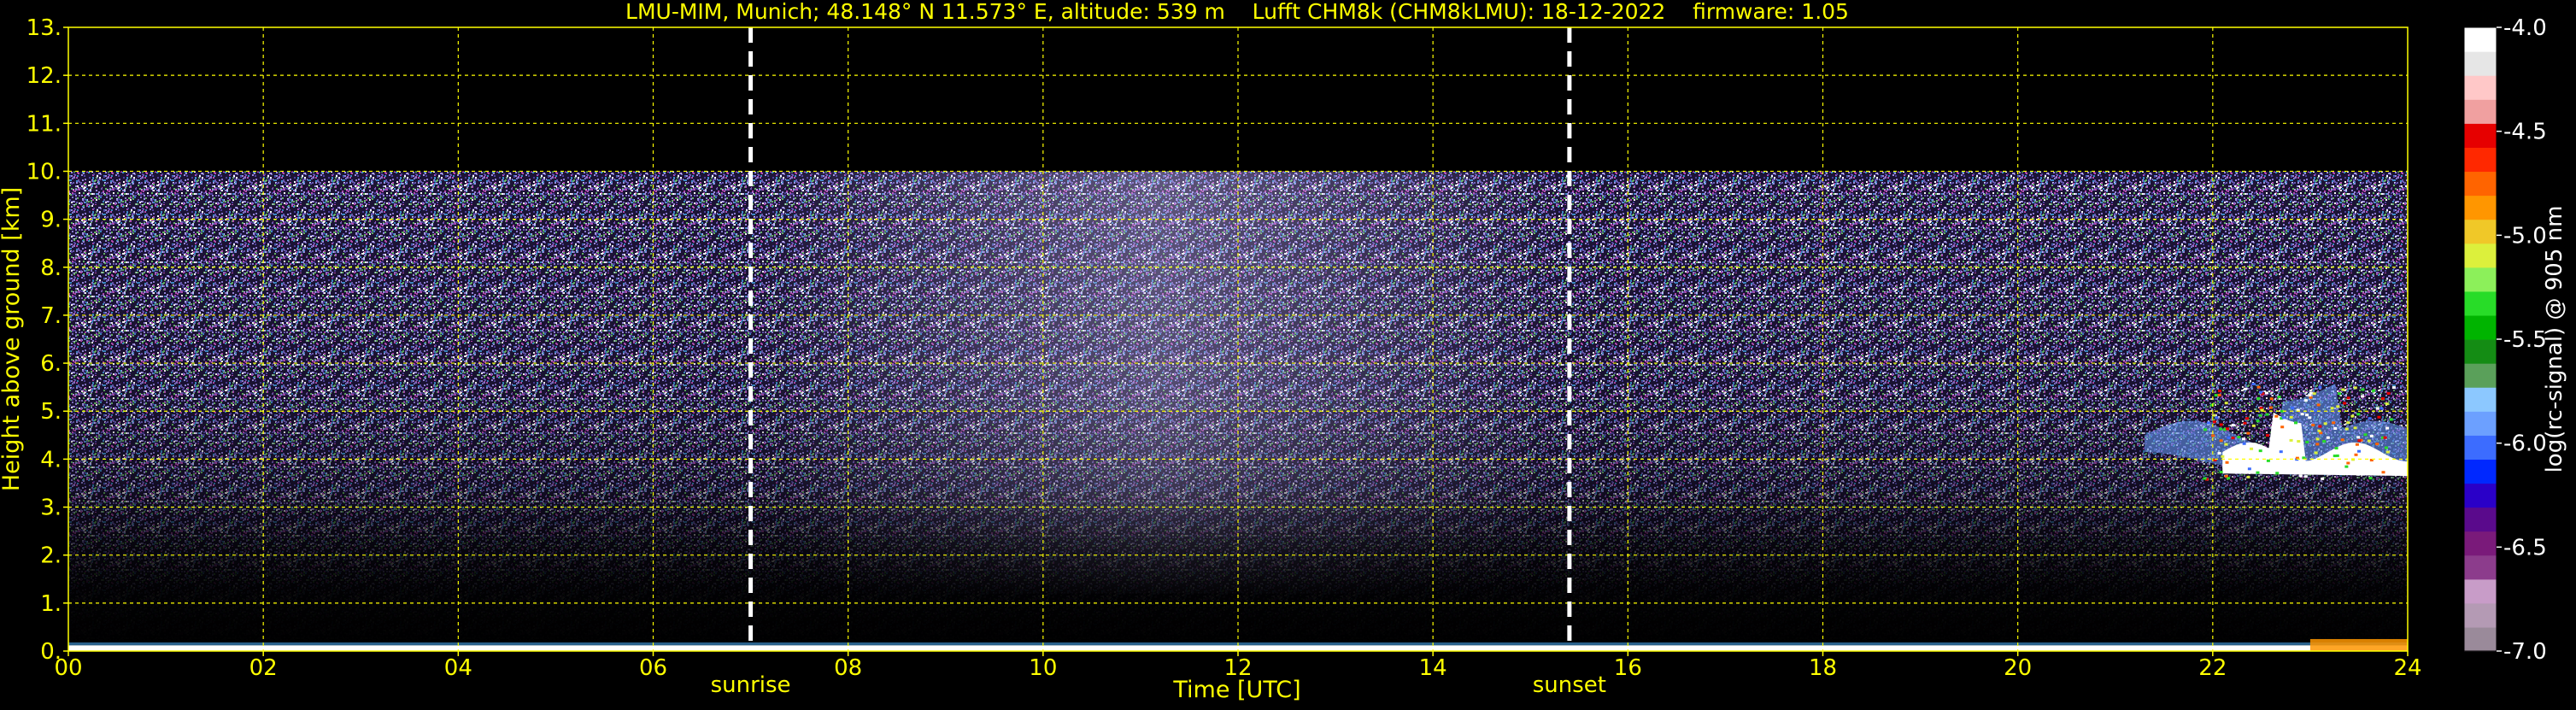 The width and height of the screenshot is (2576, 710). I want to click on x-tick-label: 20, so click(2018, 668).